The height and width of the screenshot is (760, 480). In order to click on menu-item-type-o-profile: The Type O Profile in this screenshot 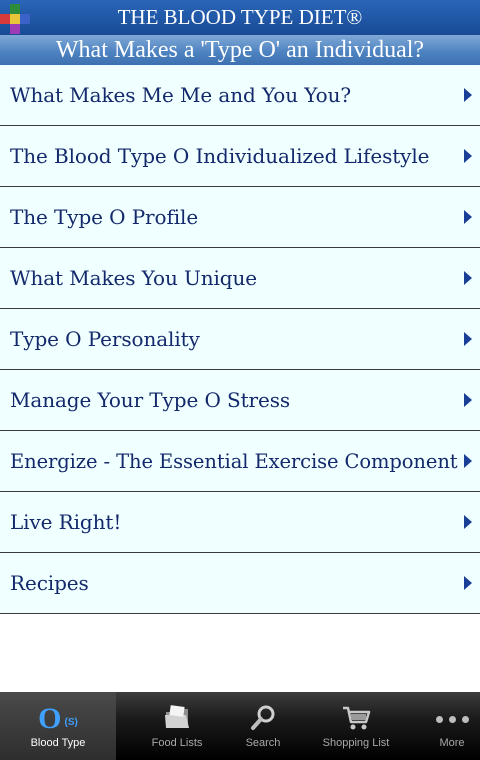, I will do `click(240, 217)`.